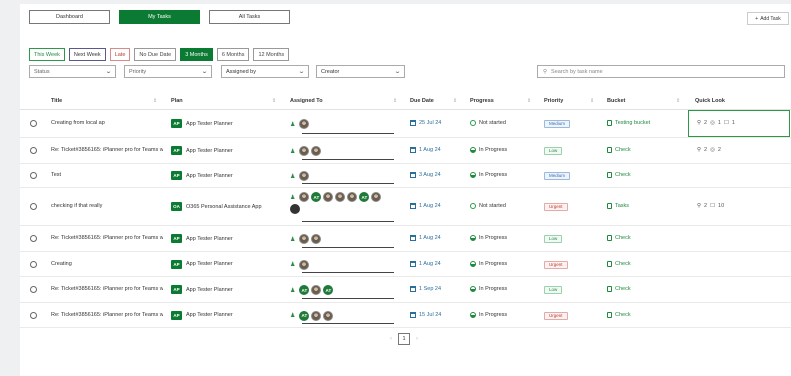  I want to click on bucket-cell: Tasks, so click(618, 206).